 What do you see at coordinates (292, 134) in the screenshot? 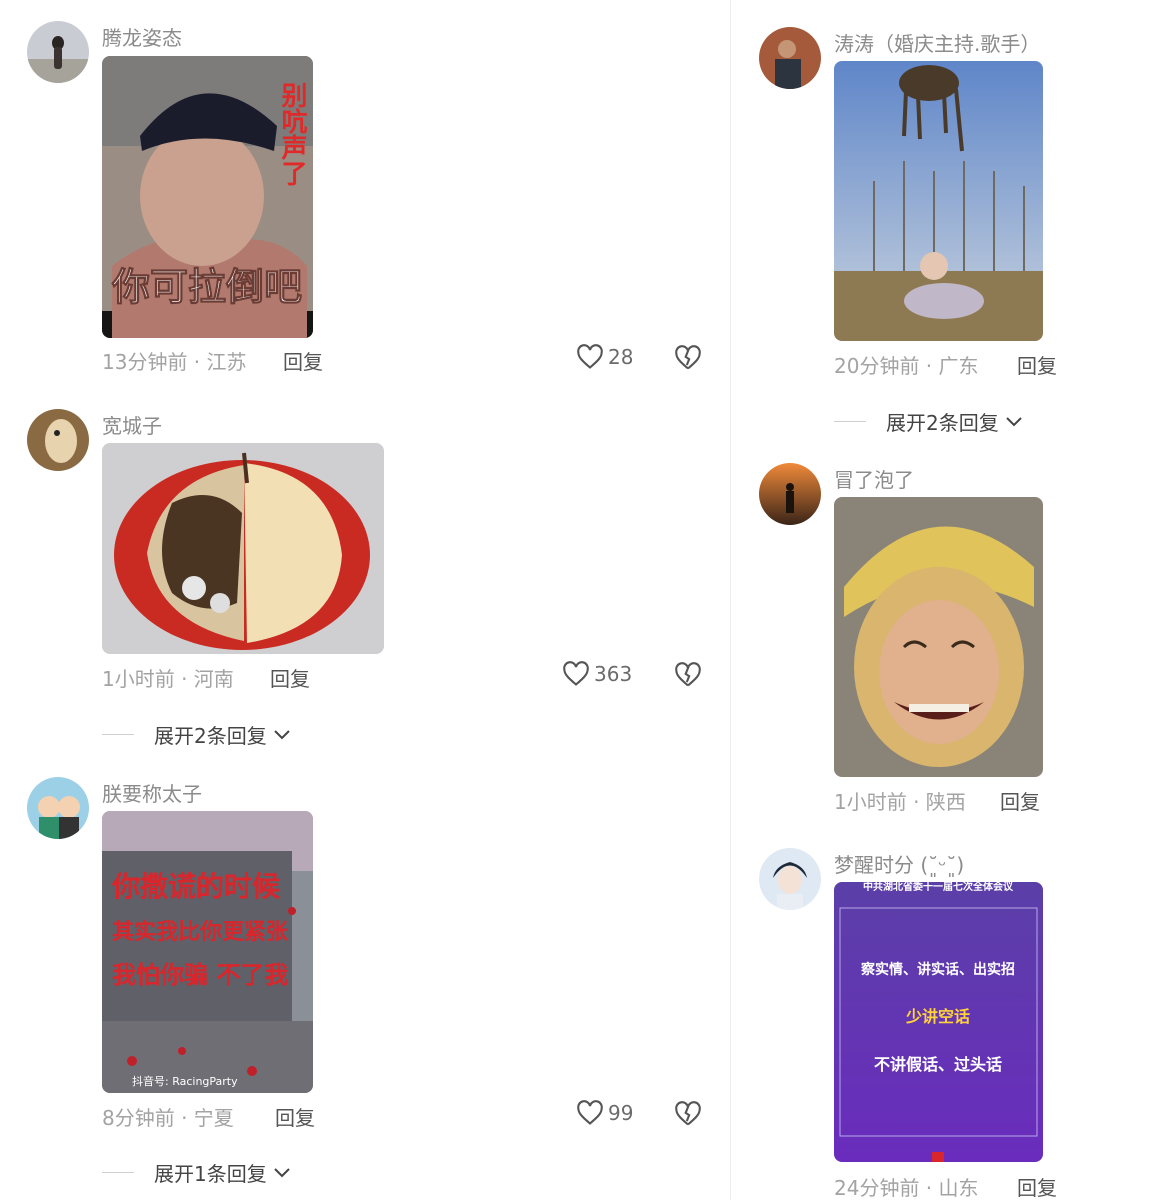
I see `image-caption: 别吭声了` at bounding box center [292, 134].